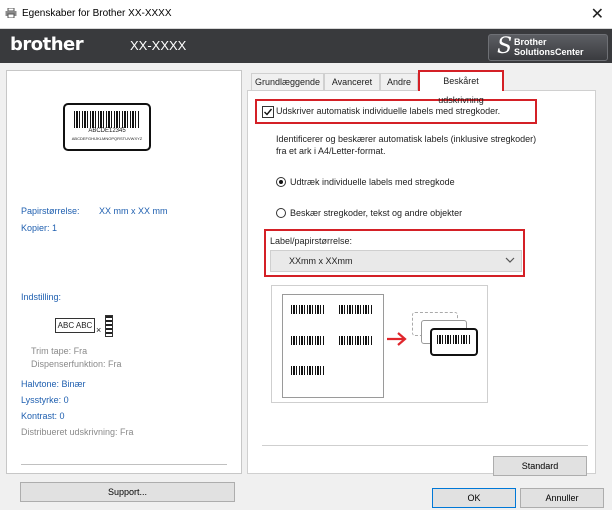 This screenshot has width=612, height=510. I want to click on halftone-status: Halvtone: Binær, so click(53, 384).